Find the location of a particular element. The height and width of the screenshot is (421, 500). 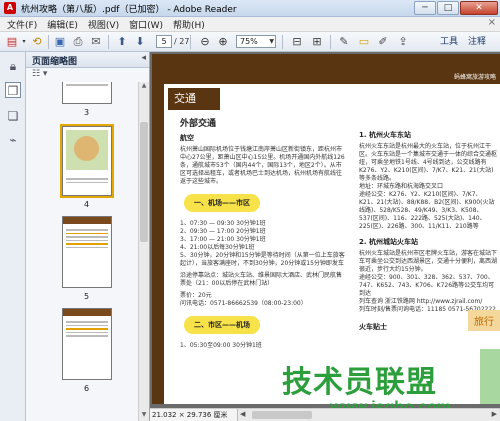

email-icon: ✉ is located at coordinates (96, 42).